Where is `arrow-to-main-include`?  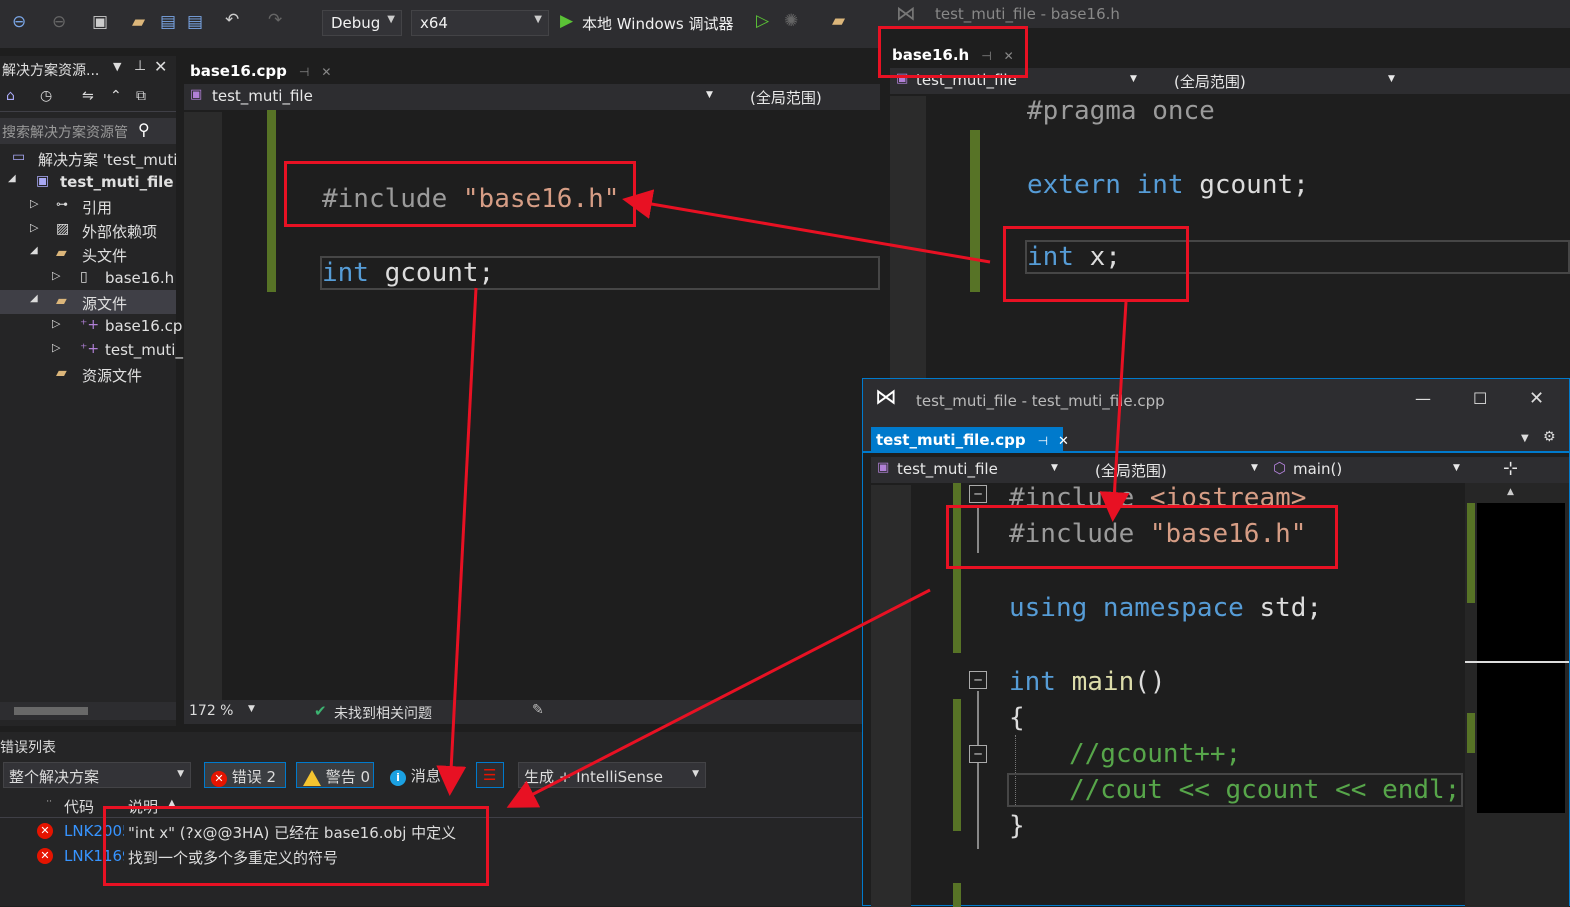 arrow-to-main-include is located at coordinates (1114, 411).